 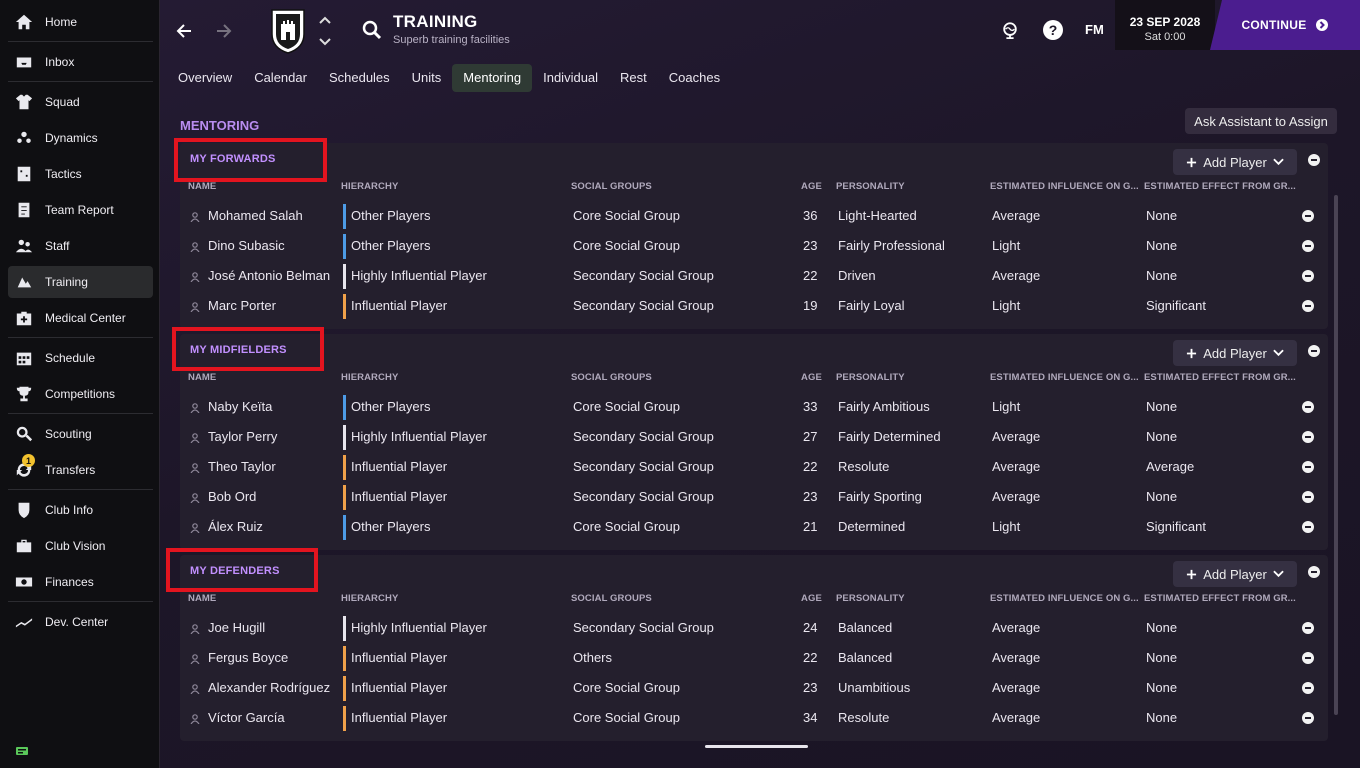 What do you see at coordinates (232, 496) in the screenshot?
I see `cell-name: Bob Ord` at bounding box center [232, 496].